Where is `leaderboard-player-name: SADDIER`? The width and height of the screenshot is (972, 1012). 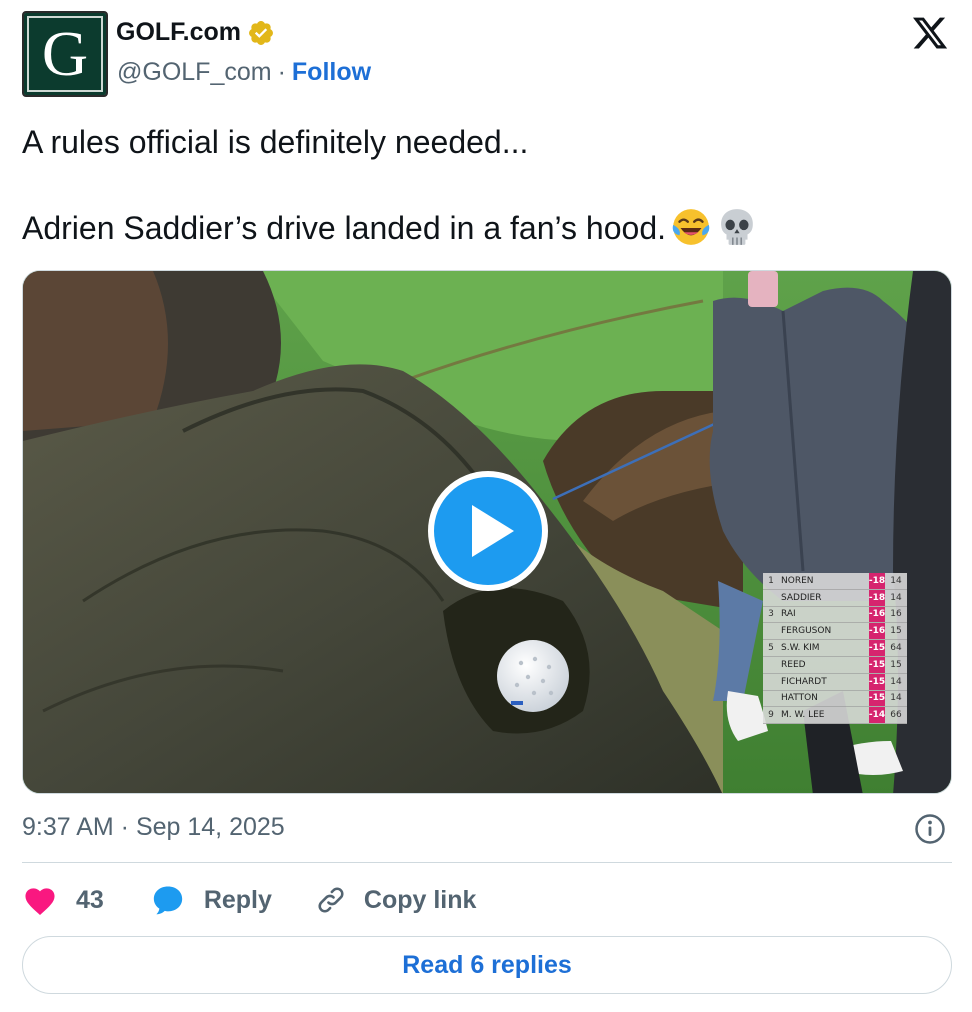 leaderboard-player-name: SADDIER is located at coordinates (801, 597).